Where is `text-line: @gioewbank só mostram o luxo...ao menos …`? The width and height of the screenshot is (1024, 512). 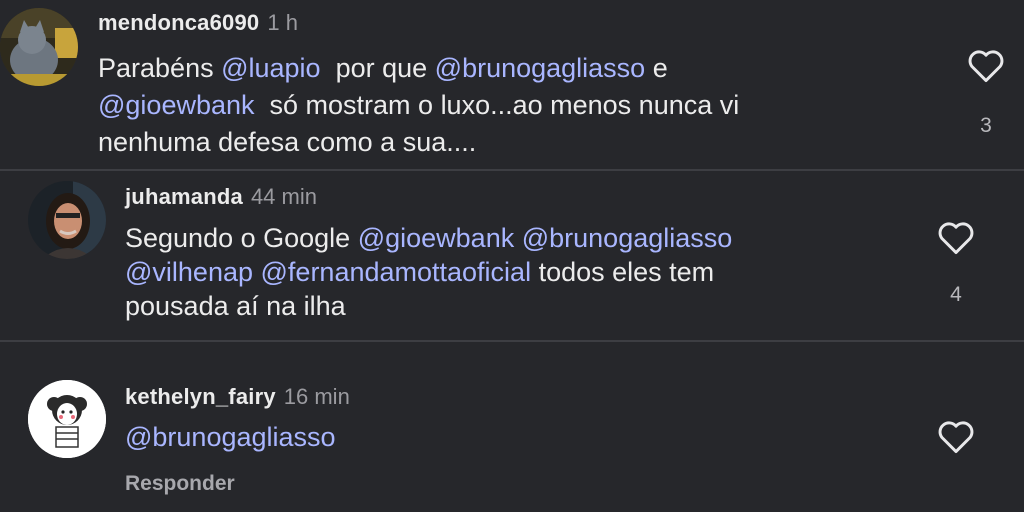
text-line: @gioewbank só mostram o luxo...ao menos … is located at coordinates (418, 105).